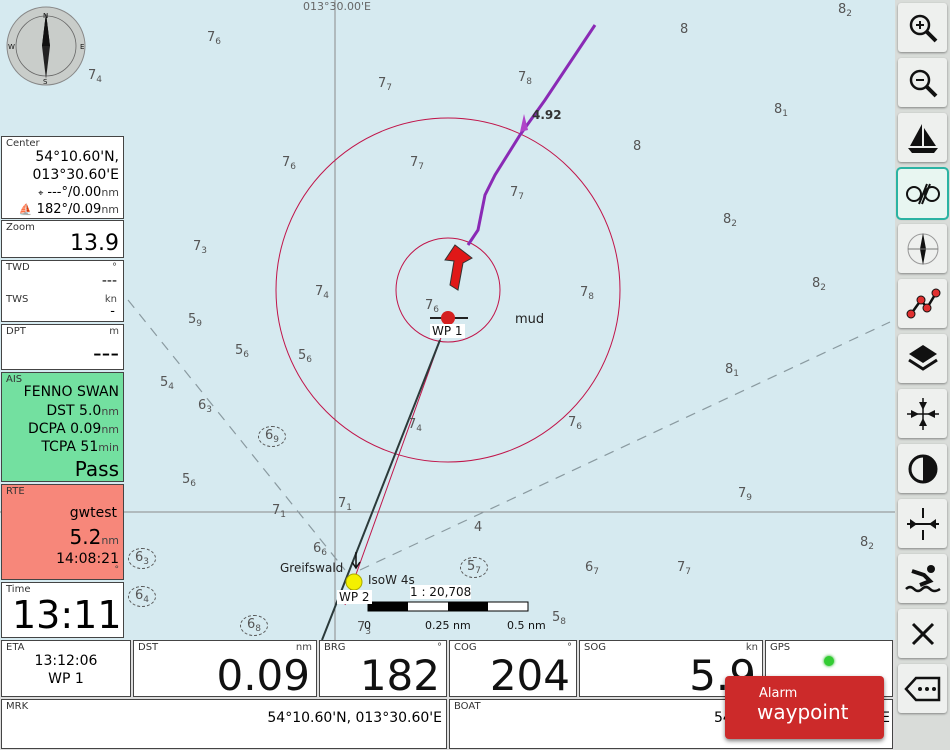  Describe the element at coordinates (547, 115) in the screenshot. I see `speed-label: 4.92` at that location.